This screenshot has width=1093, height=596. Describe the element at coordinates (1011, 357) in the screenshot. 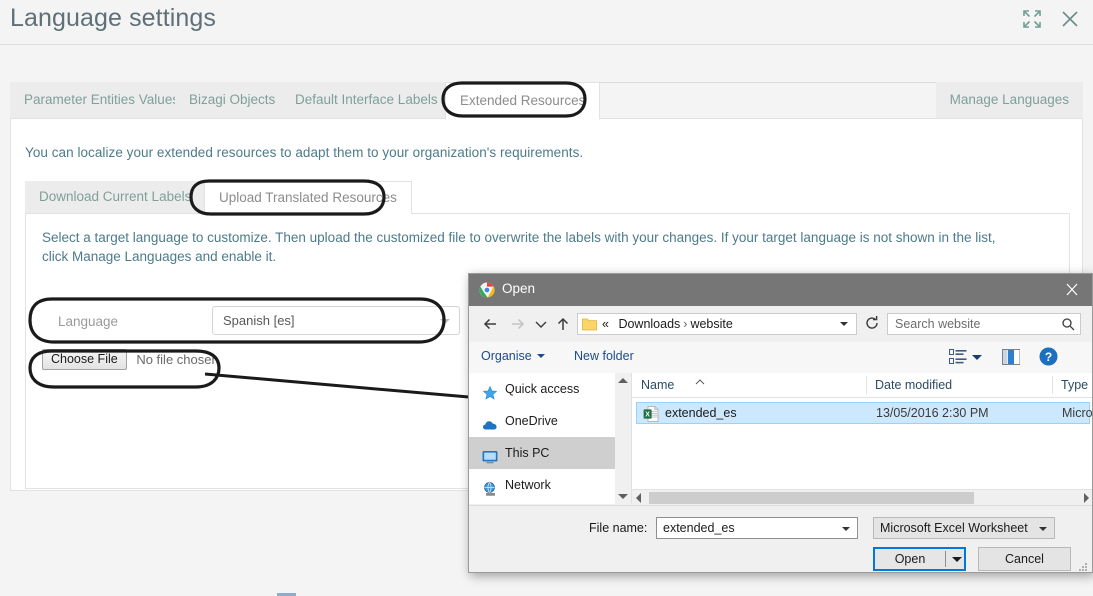

I see `preview-pane-icon` at that location.